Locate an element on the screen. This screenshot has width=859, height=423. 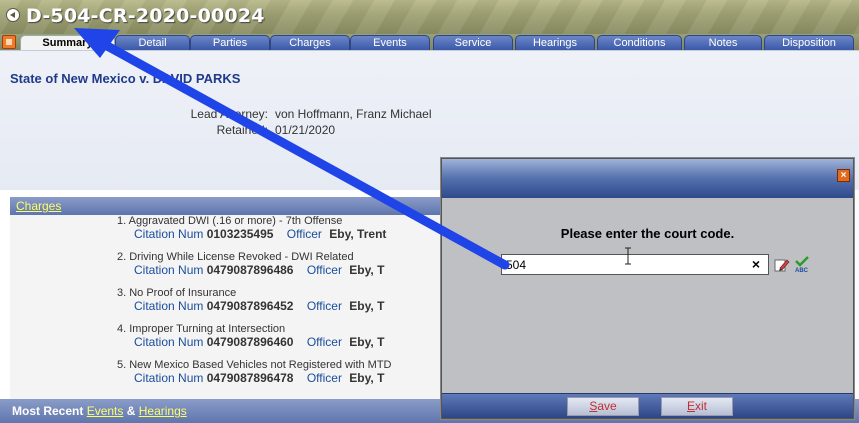
court-code-input is located at coordinates (635, 264).